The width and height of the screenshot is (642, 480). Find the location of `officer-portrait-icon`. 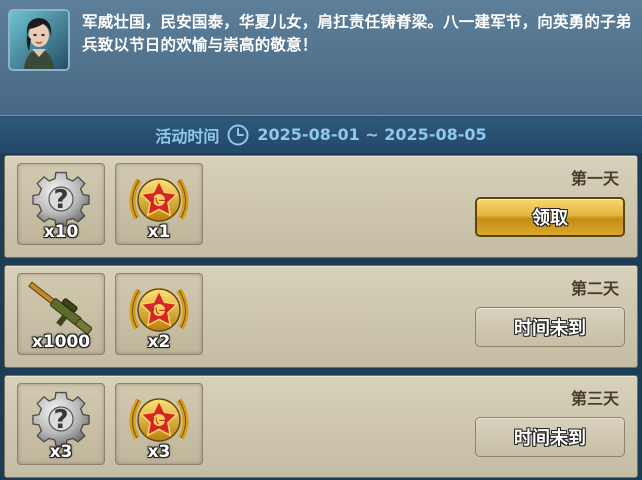

officer-portrait-icon is located at coordinates (39, 40).